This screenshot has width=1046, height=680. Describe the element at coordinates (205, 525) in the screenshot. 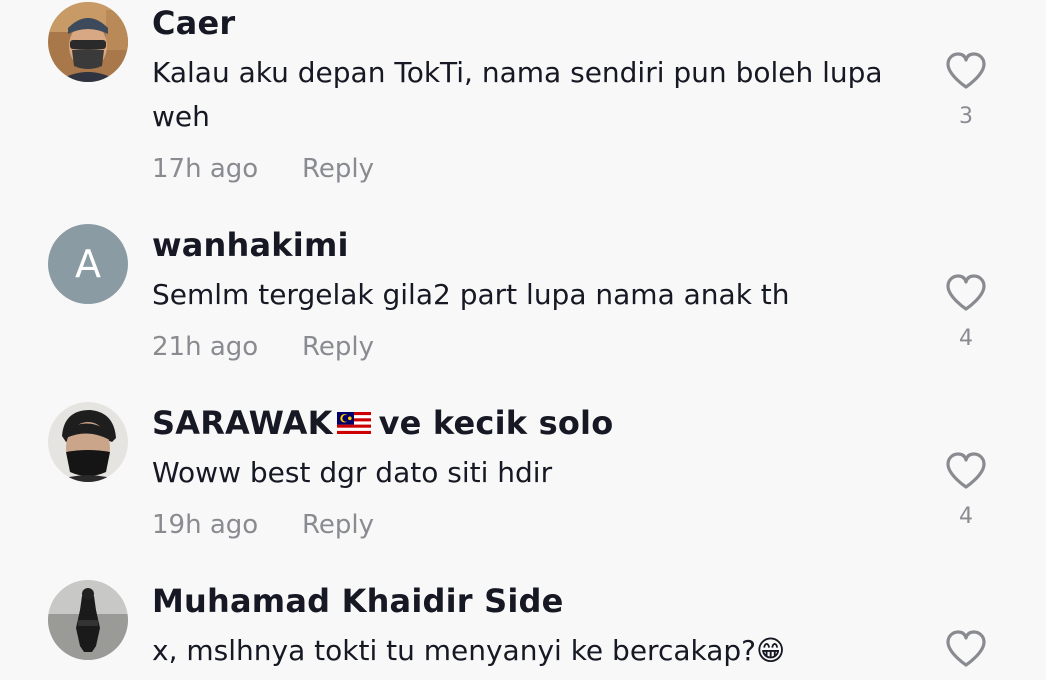

I see `comment-timestamp: 19h ago` at that location.